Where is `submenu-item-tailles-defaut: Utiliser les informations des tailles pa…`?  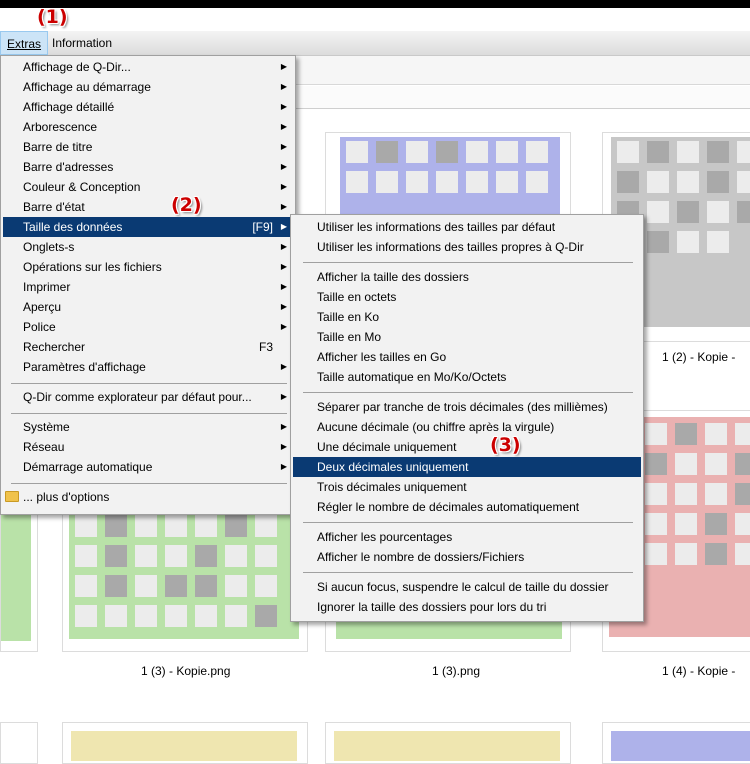
submenu-item-tailles-defaut: Utiliser les informations des tailles pa… is located at coordinates (467, 227).